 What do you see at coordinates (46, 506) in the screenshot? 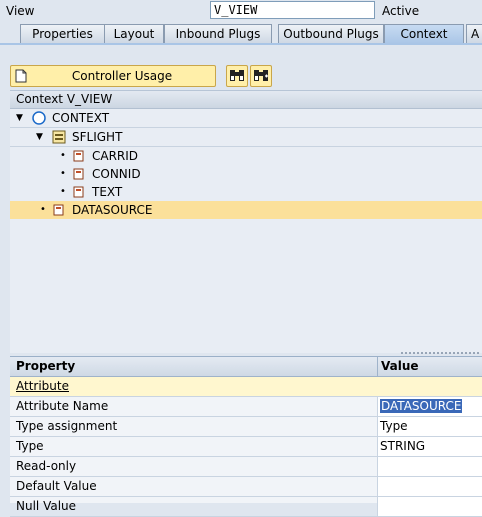
I see `property-name: Null Value` at bounding box center [46, 506].